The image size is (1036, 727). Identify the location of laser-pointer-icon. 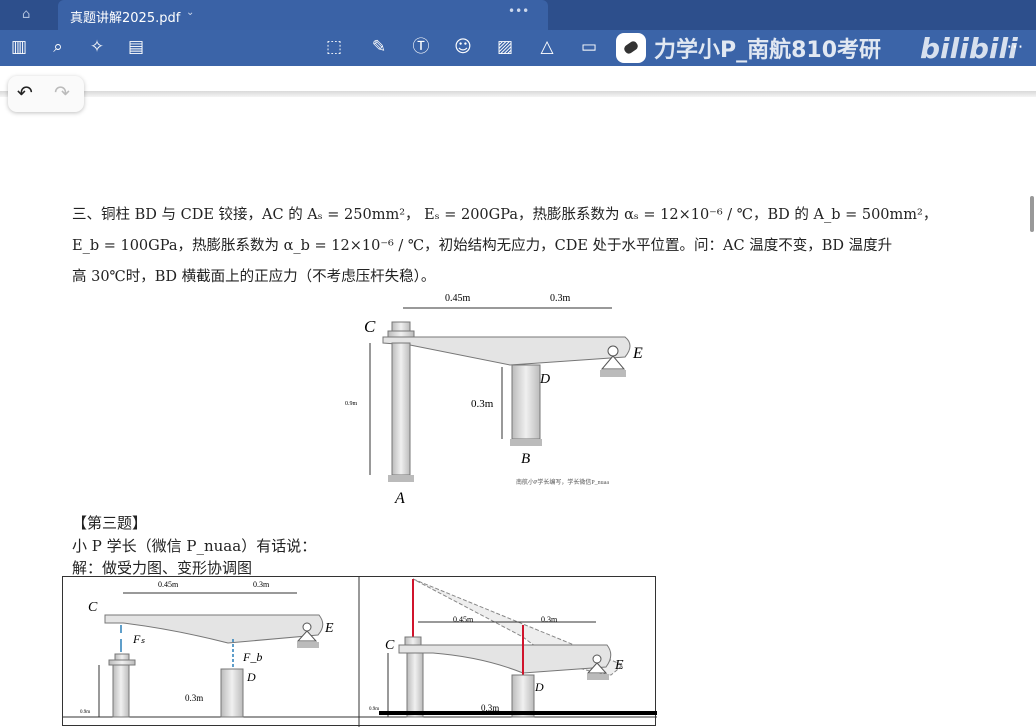
(631, 48).